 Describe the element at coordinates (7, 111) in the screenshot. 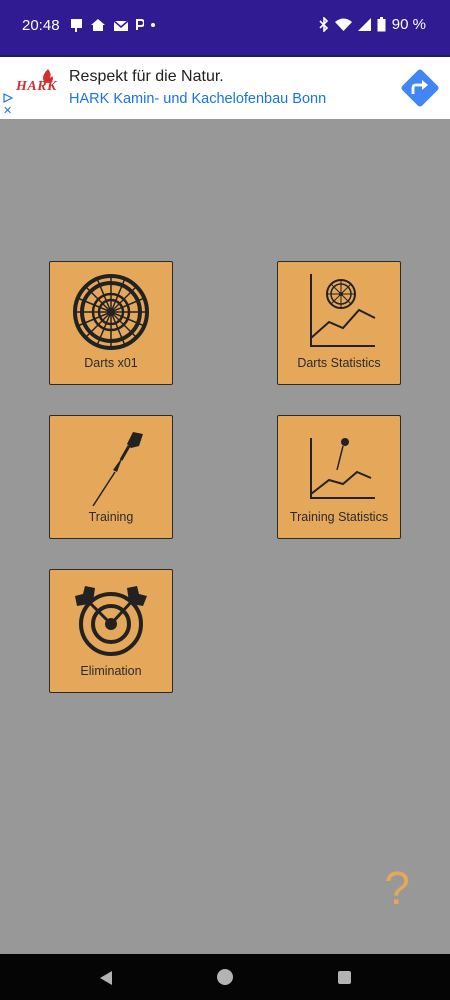

I see `ad-close-icon: ✕` at that location.